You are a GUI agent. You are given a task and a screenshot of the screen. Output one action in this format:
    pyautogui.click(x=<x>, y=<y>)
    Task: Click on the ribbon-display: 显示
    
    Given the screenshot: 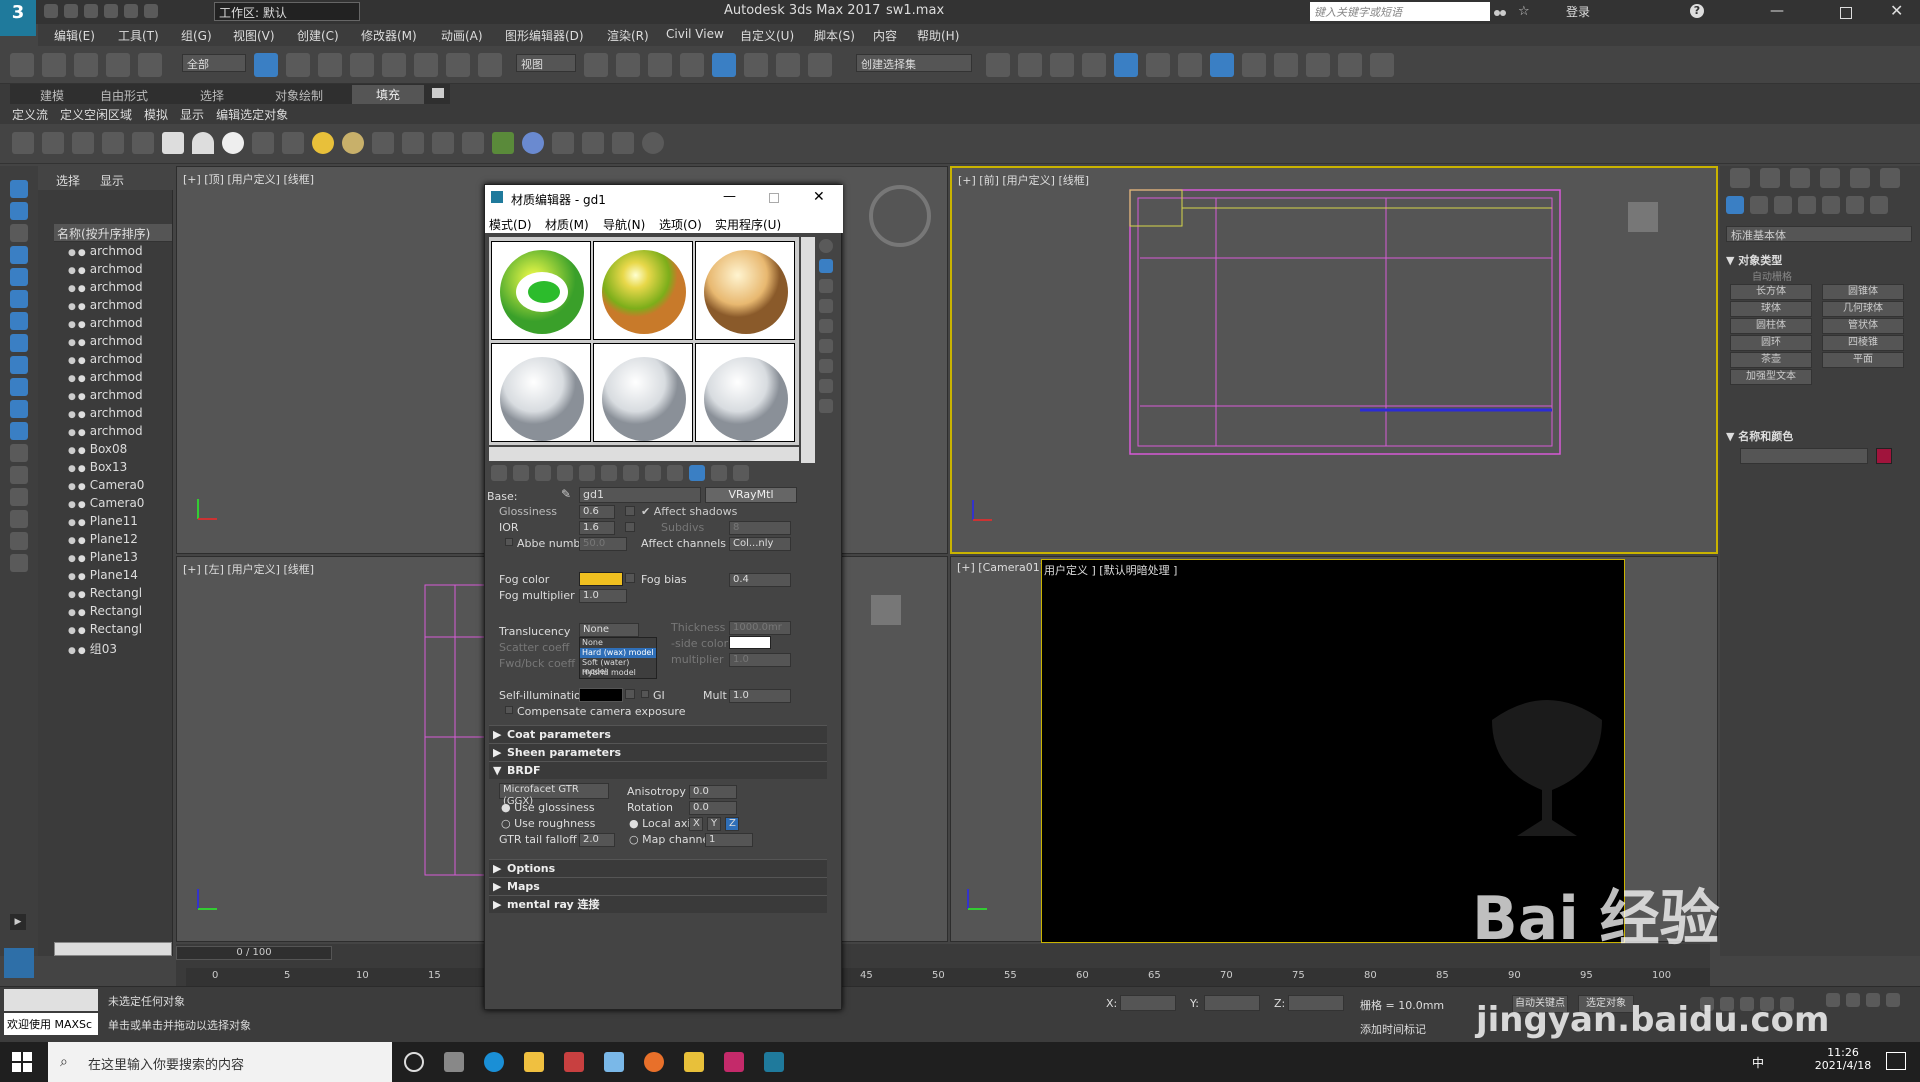 What is the action you would take?
    pyautogui.click(x=192, y=114)
    